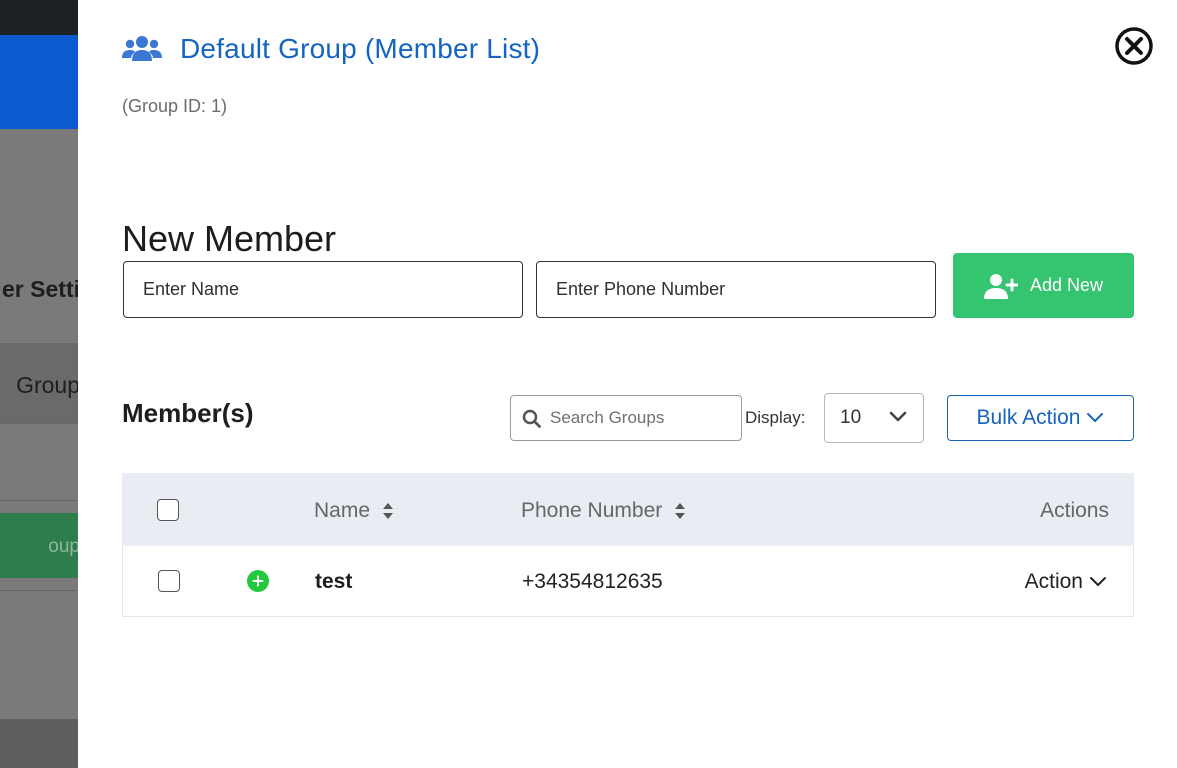 This screenshot has height=768, width=1177. I want to click on name-input, so click(323, 289).